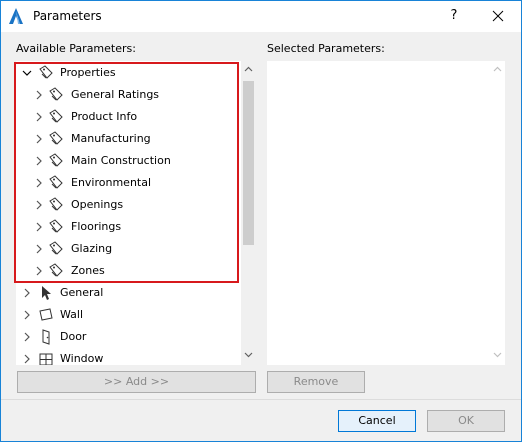 This screenshot has height=442, width=522. What do you see at coordinates (261, 399) in the screenshot?
I see `footer-divider` at bounding box center [261, 399].